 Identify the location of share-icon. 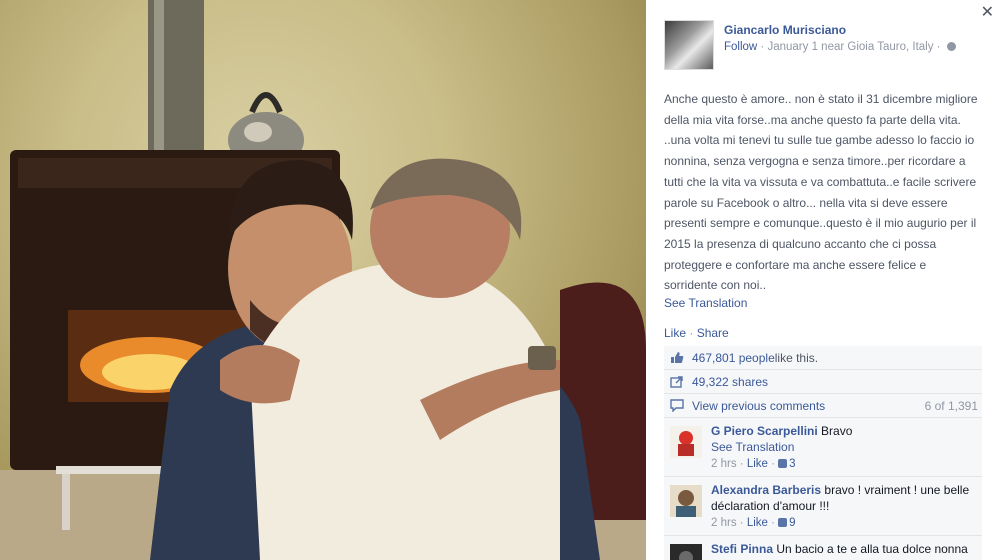
(676, 382).